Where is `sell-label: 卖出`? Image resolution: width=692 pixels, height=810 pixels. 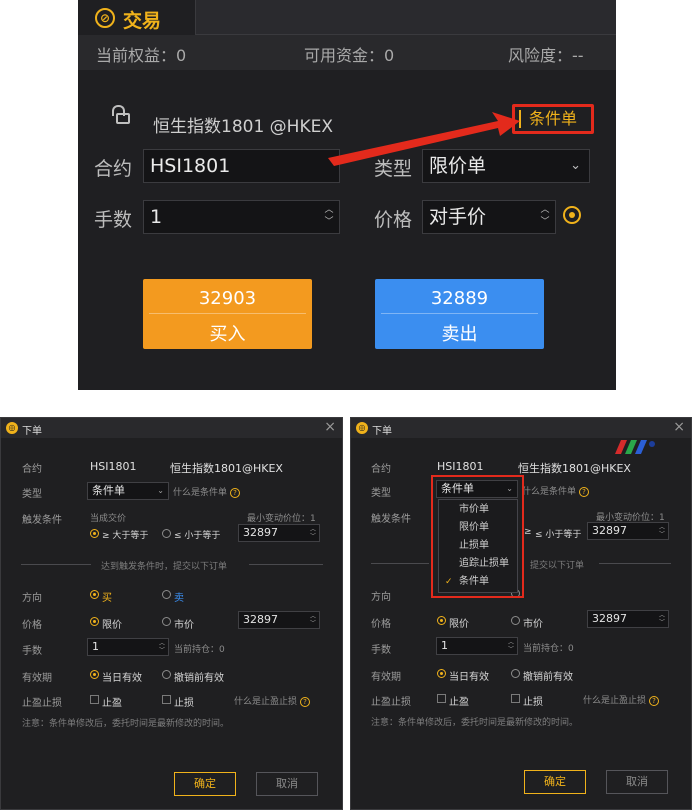
sell-label: 卖出 is located at coordinates (459, 334).